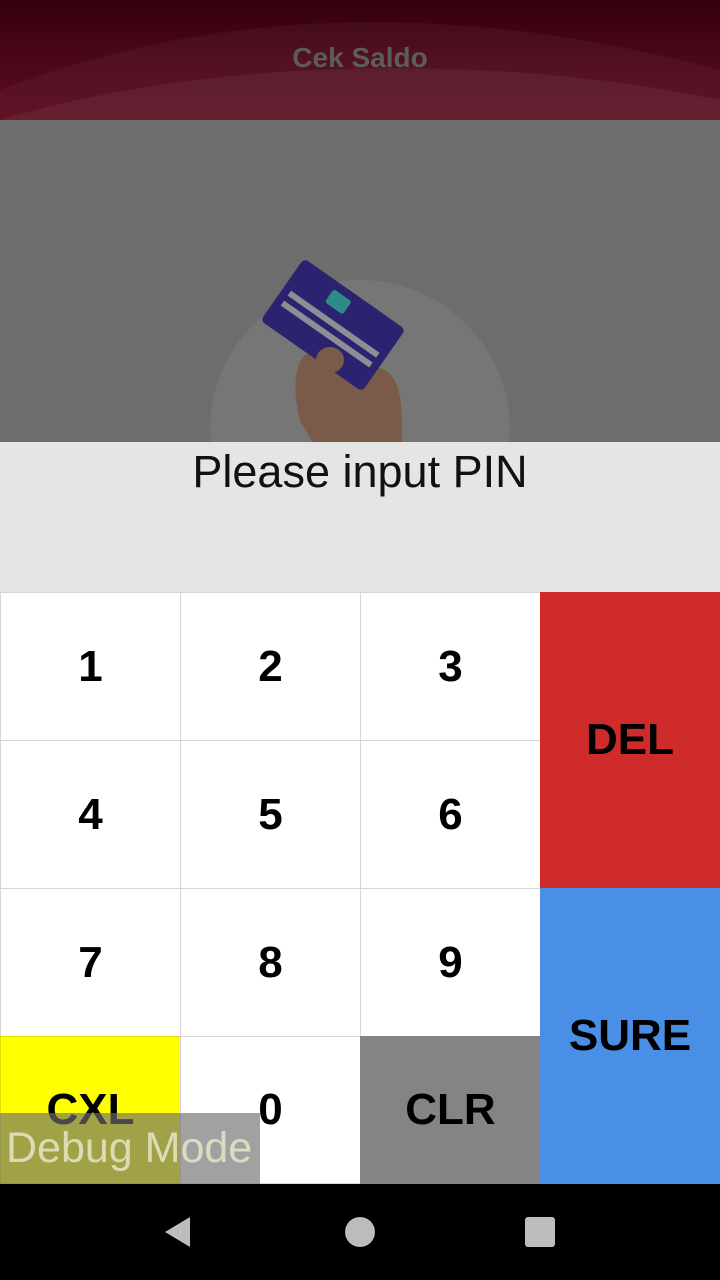 The height and width of the screenshot is (1280, 720). Describe the element at coordinates (450, 666) in the screenshot. I see `key-3: 3` at that location.